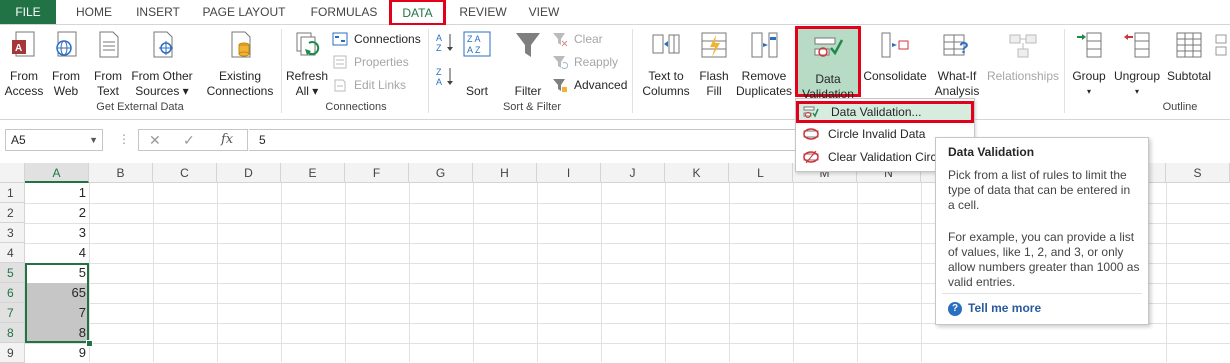 The image size is (1230, 363). Describe the element at coordinates (370, 62) in the screenshot. I see `properties-button: Properties` at that location.